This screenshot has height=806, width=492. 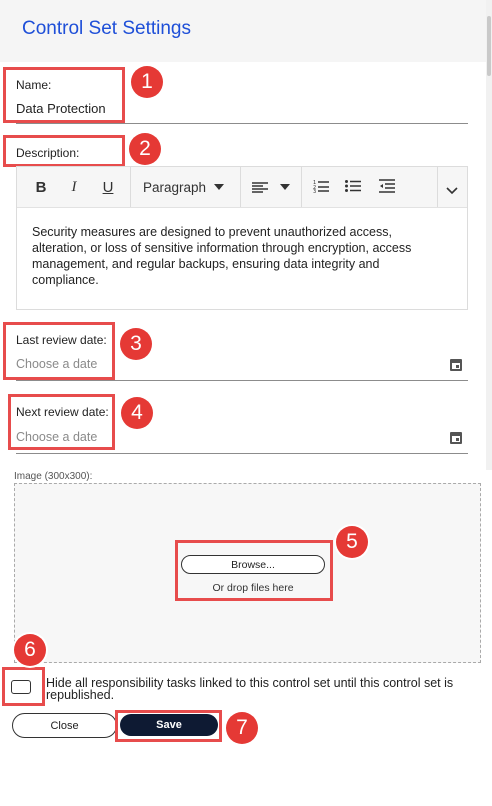 I want to click on next-review-underline, so click(x=242, y=453).